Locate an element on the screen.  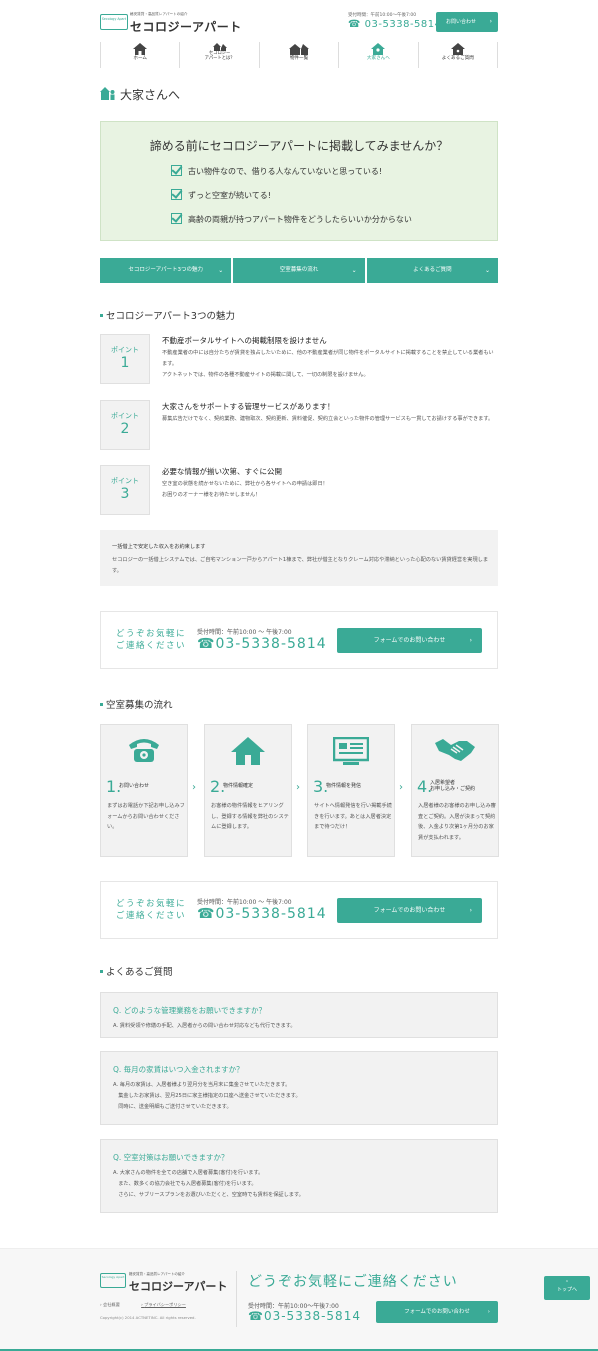
section-tabs: セコロジーアパート3つの魅力 ⌄ 空室募集の流れ ⌄ よくあるご質問 ⌄ is located at coordinates (299, 270).